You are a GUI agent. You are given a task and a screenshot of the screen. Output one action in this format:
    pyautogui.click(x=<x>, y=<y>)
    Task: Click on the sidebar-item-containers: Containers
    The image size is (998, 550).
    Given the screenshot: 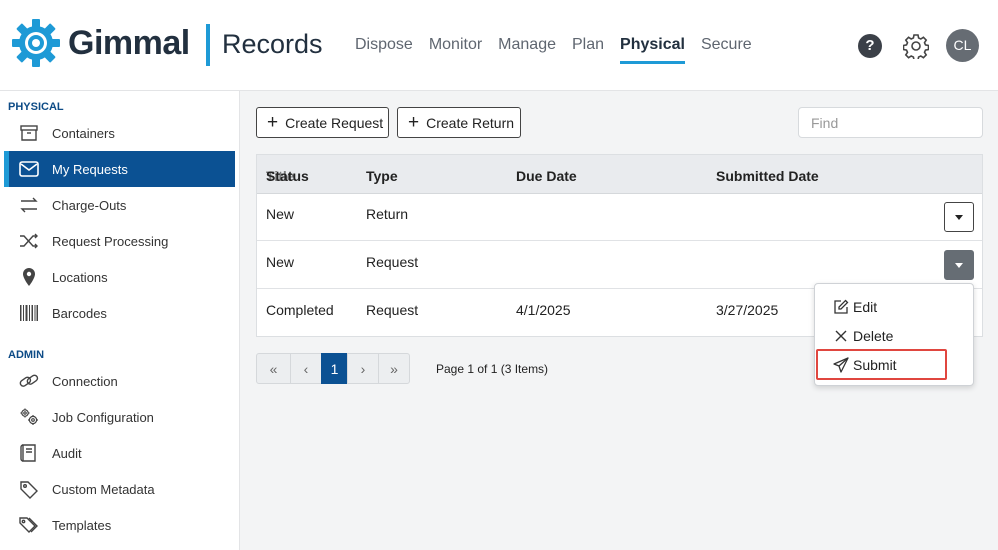 What is the action you would take?
    pyautogui.click(x=119, y=133)
    